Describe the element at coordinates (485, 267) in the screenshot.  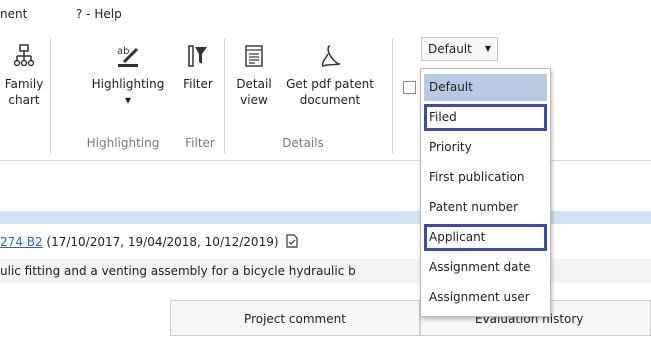
I see `sort-option-assignment-date: Assignment date` at that location.